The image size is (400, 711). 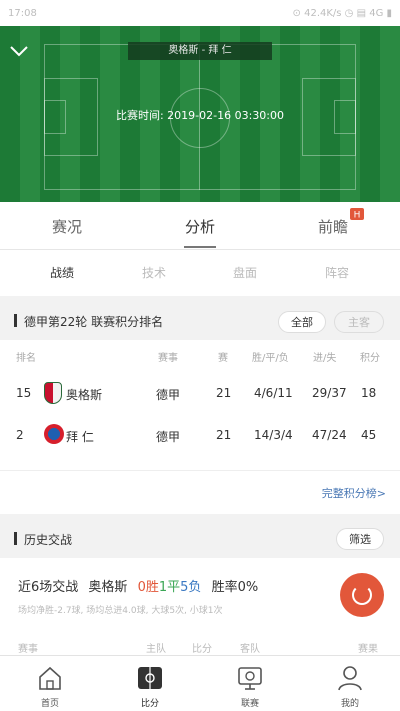 I want to click on full-standings-link: 完整积分榜>, so click(x=354, y=493).